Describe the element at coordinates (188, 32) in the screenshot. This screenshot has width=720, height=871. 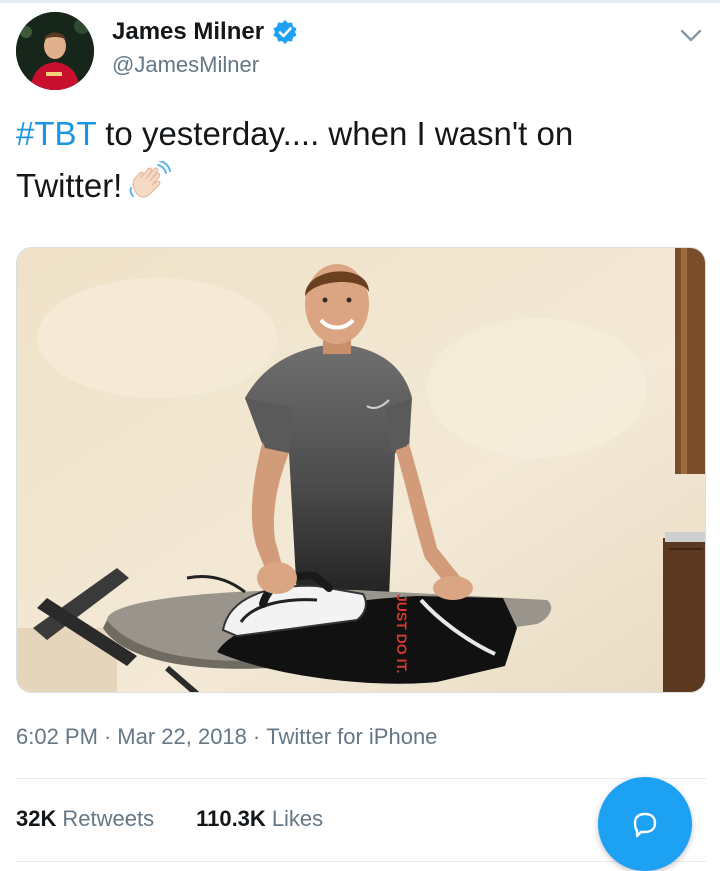
I see `display-name: James Milner` at that location.